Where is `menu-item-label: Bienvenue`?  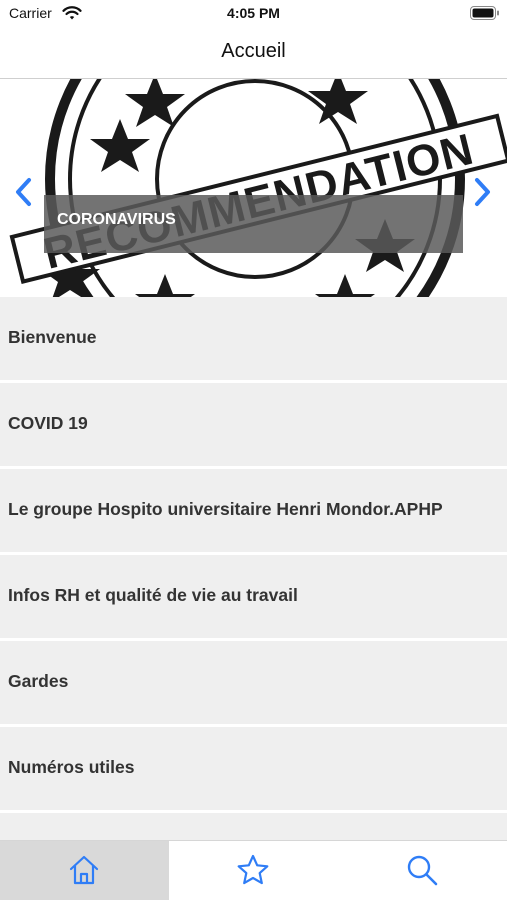
menu-item-label: Bienvenue is located at coordinates (52, 337).